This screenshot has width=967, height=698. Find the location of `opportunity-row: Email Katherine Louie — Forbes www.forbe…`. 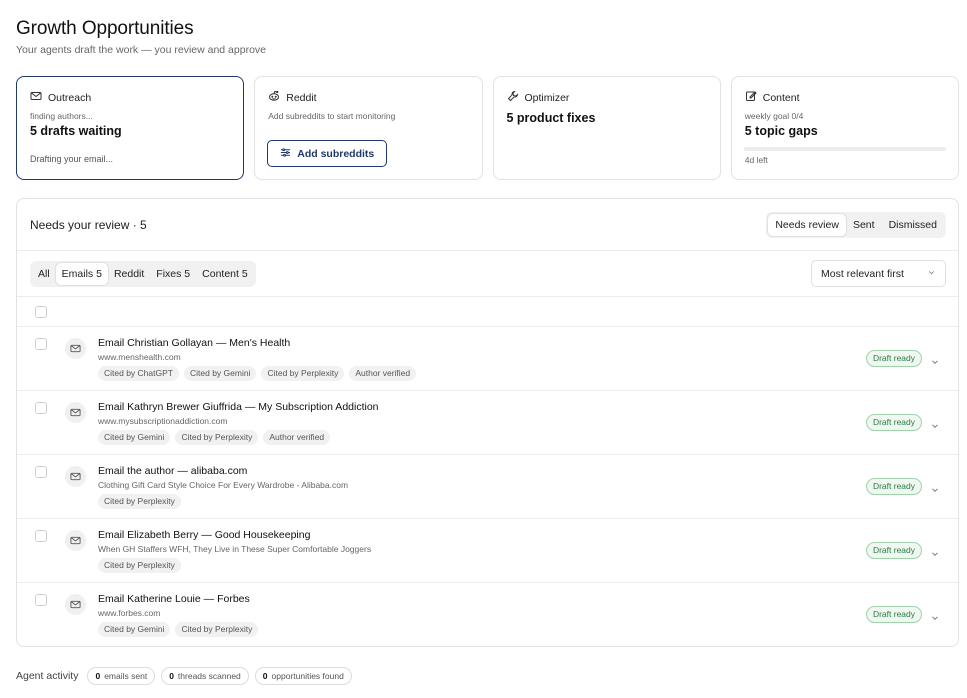

opportunity-row: Email Katherine Louie — Forbes www.forbe… is located at coordinates (487, 614).